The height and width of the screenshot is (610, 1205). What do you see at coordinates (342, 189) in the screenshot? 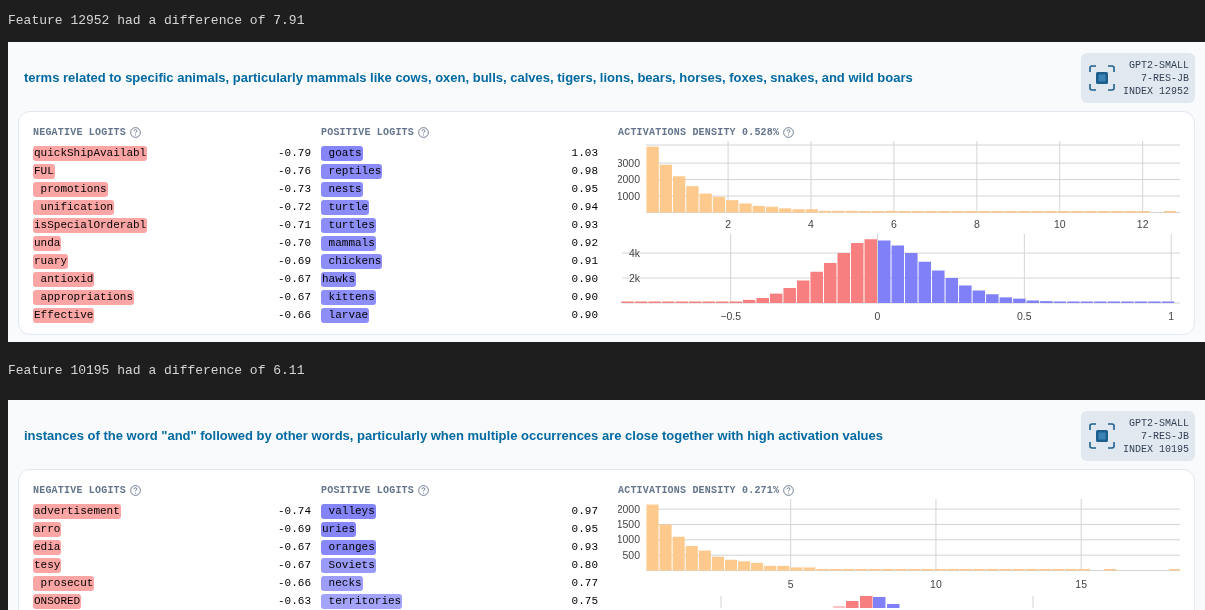
I see `token-chip: nests` at bounding box center [342, 189].